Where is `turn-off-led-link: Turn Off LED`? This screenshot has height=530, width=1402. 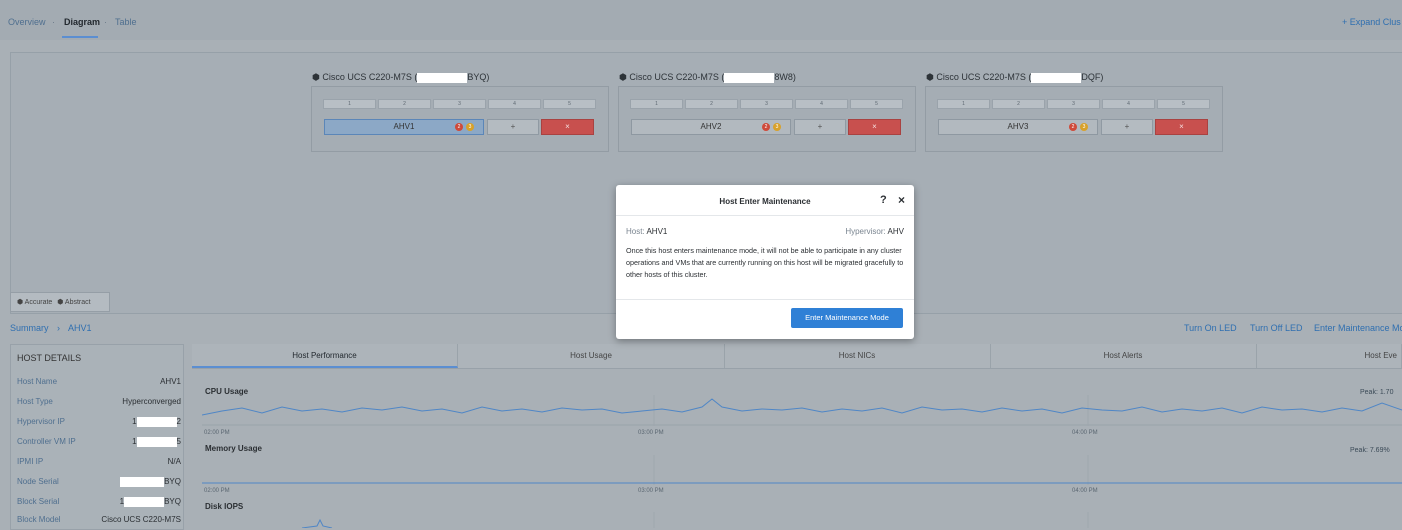
turn-off-led-link: Turn Off LED is located at coordinates (1276, 328).